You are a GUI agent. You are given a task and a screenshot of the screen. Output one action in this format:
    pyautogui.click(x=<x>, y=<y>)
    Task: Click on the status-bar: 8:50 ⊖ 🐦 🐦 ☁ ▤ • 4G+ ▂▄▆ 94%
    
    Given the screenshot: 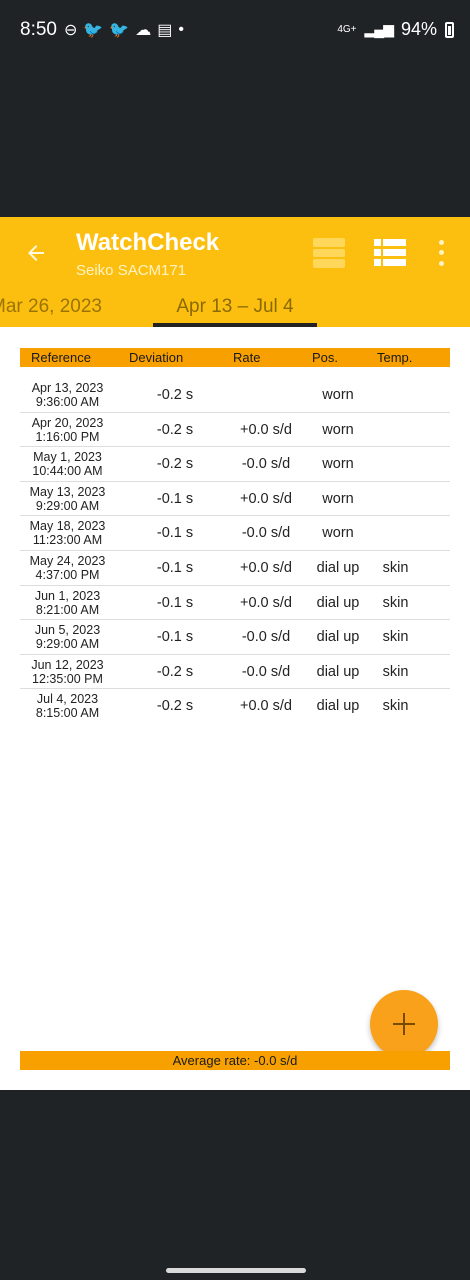 What is the action you would take?
    pyautogui.click(x=235, y=30)
    